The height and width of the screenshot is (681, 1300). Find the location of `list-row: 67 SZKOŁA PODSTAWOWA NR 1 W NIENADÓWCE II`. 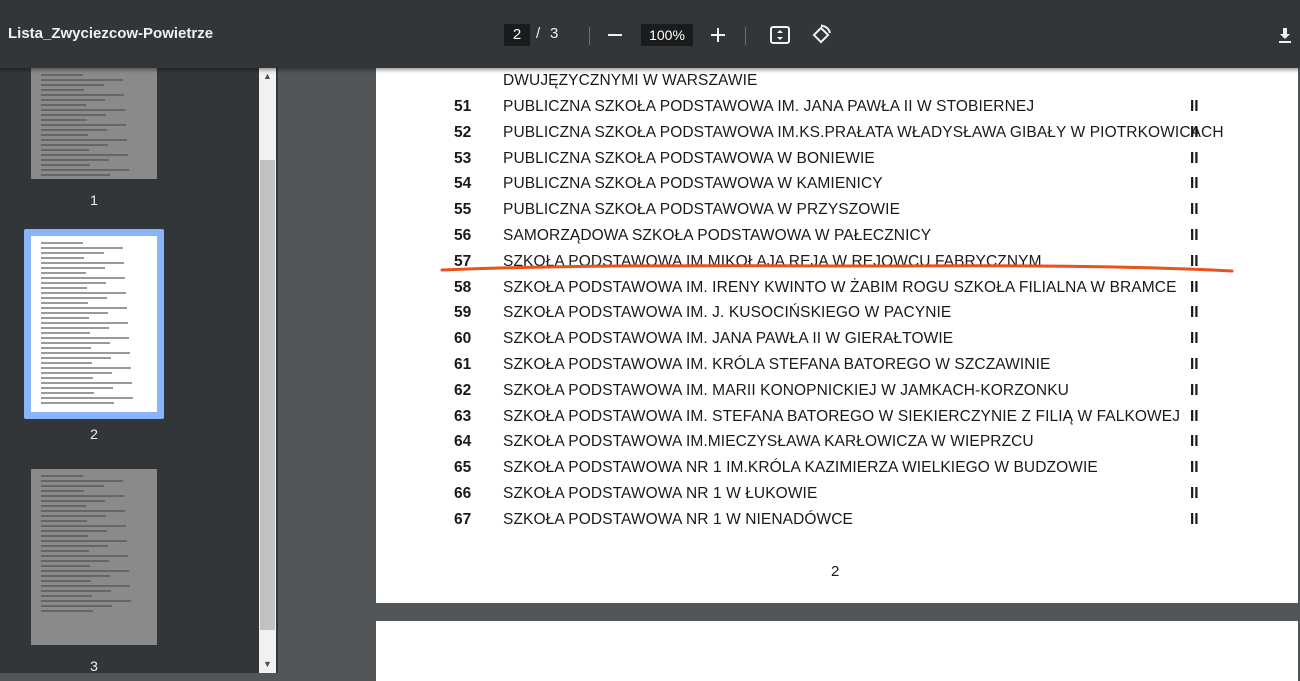

list-row: 67 SZKOŁA PODSTAWOWA NR 1 W NIENADÓWCE II is located at coordinates (837, 523).